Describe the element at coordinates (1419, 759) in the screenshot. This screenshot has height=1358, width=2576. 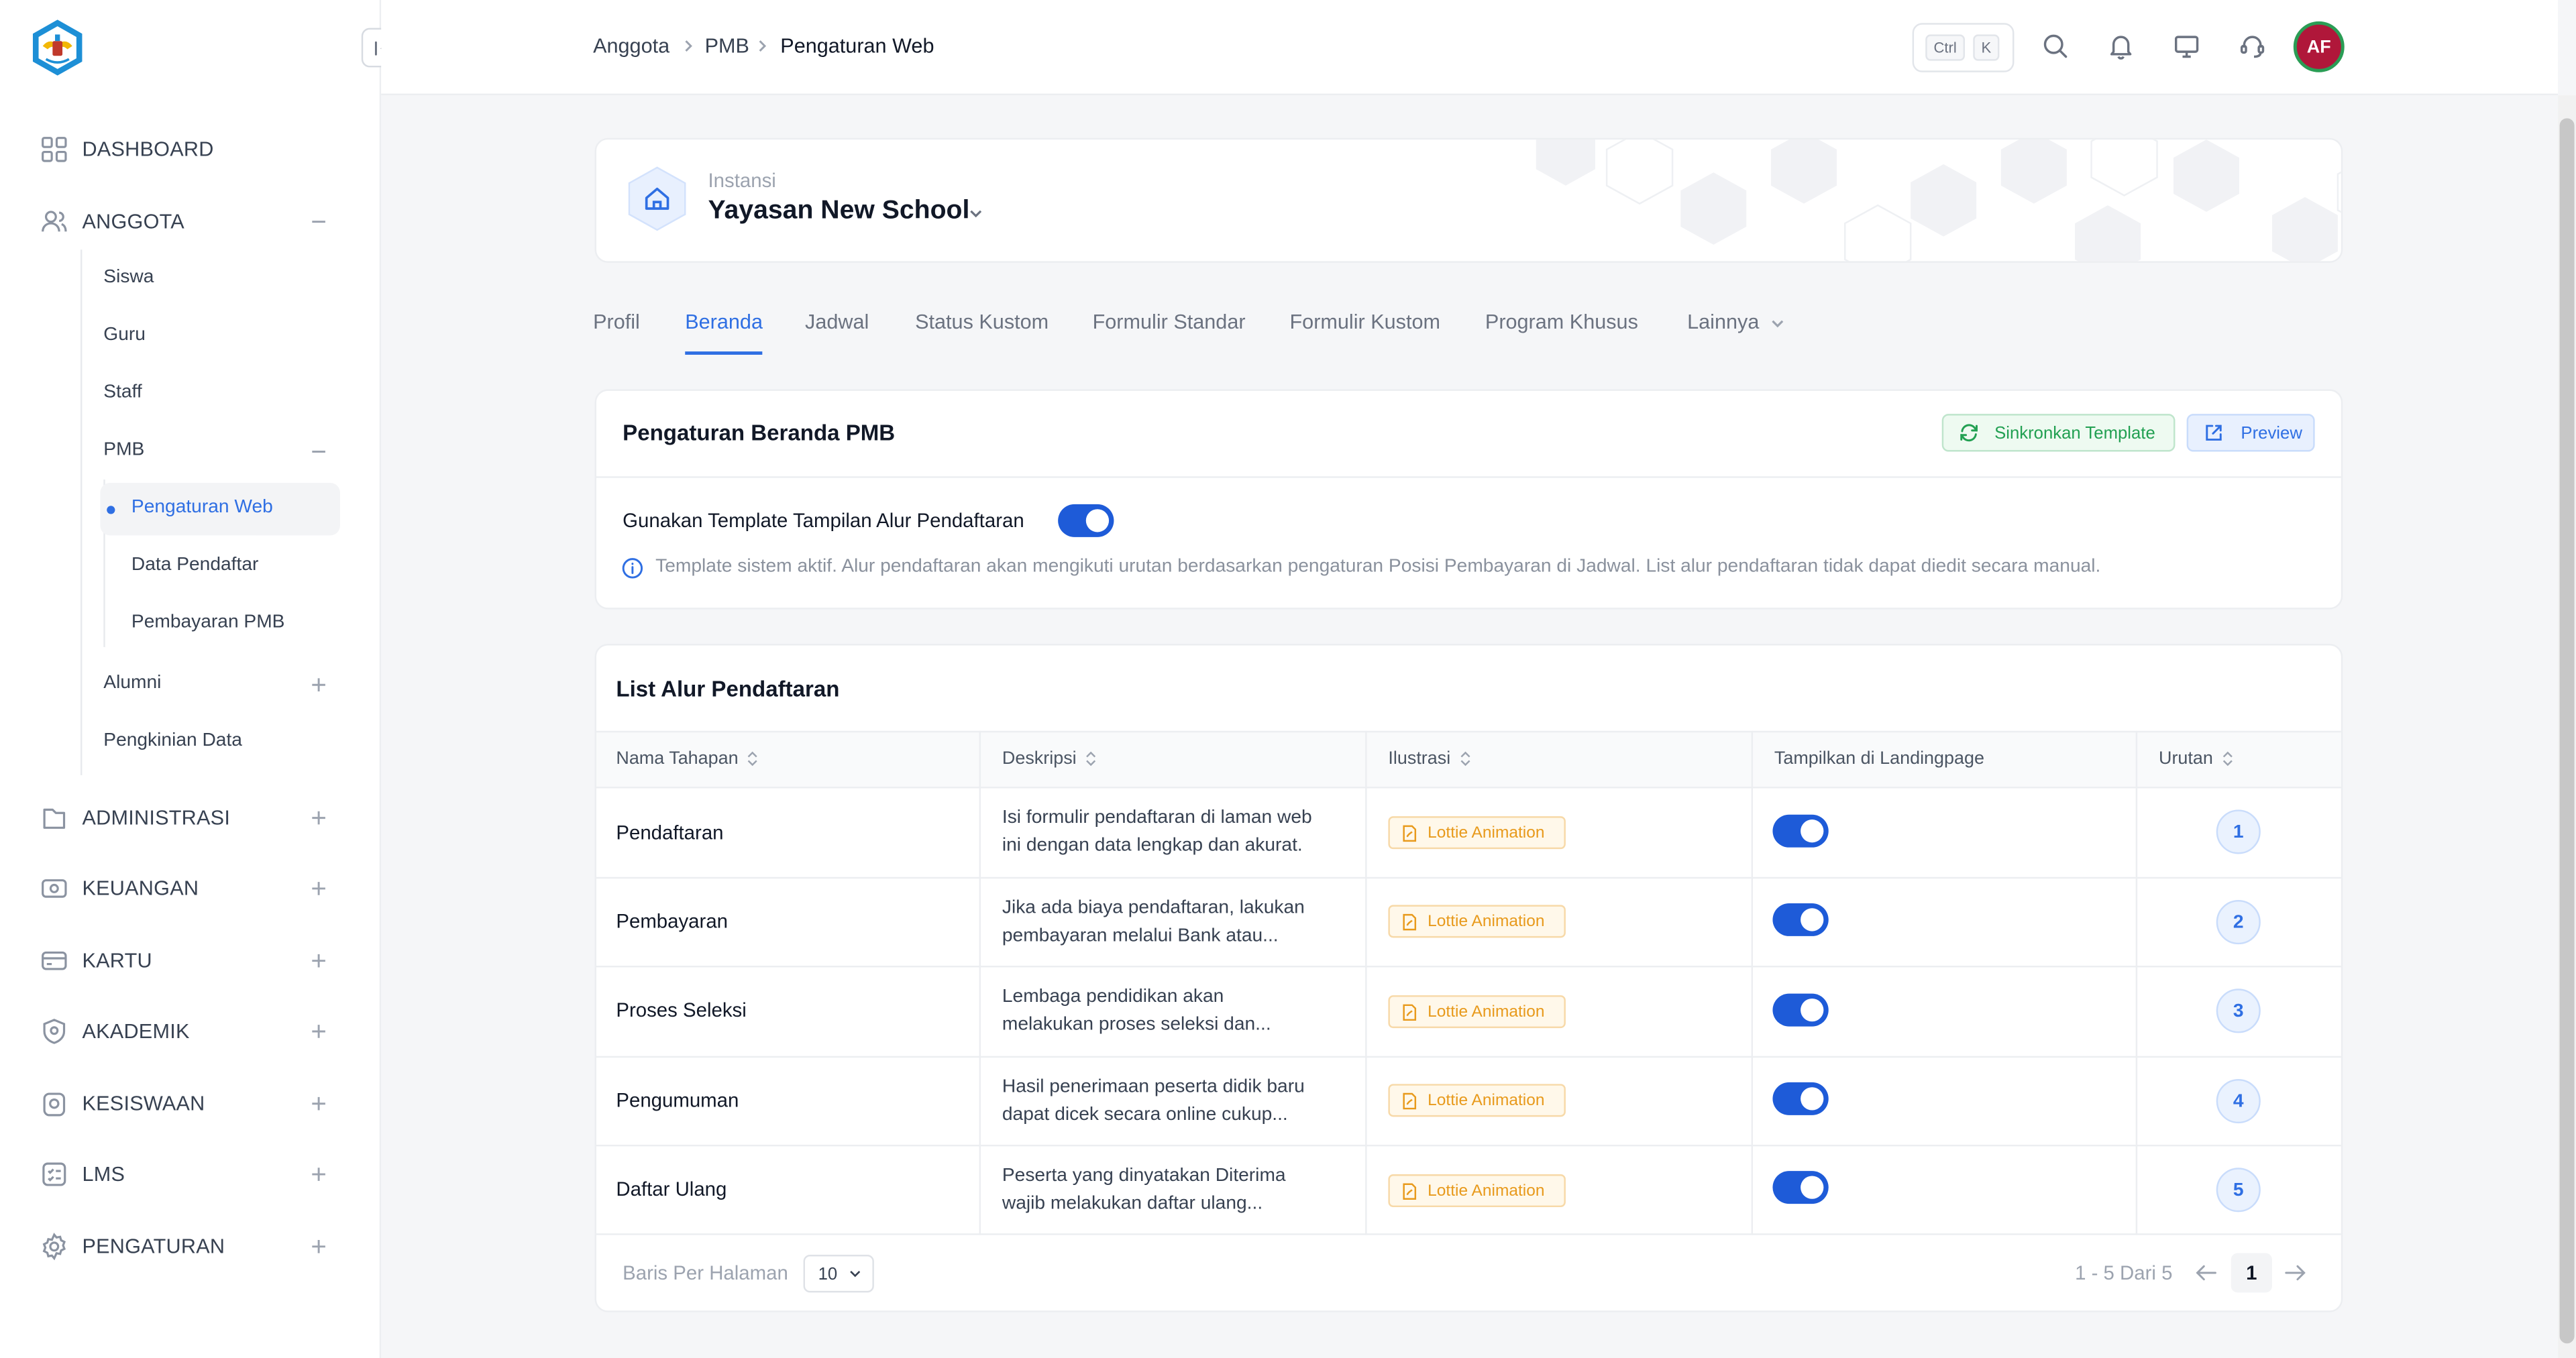
I see `column-header-label: Ilustrasi` at that location.